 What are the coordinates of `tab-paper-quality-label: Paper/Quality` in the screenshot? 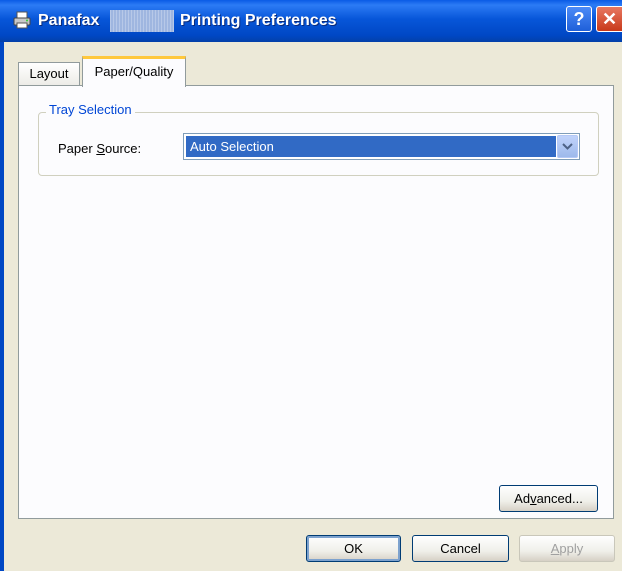 It's located at (134, 71).